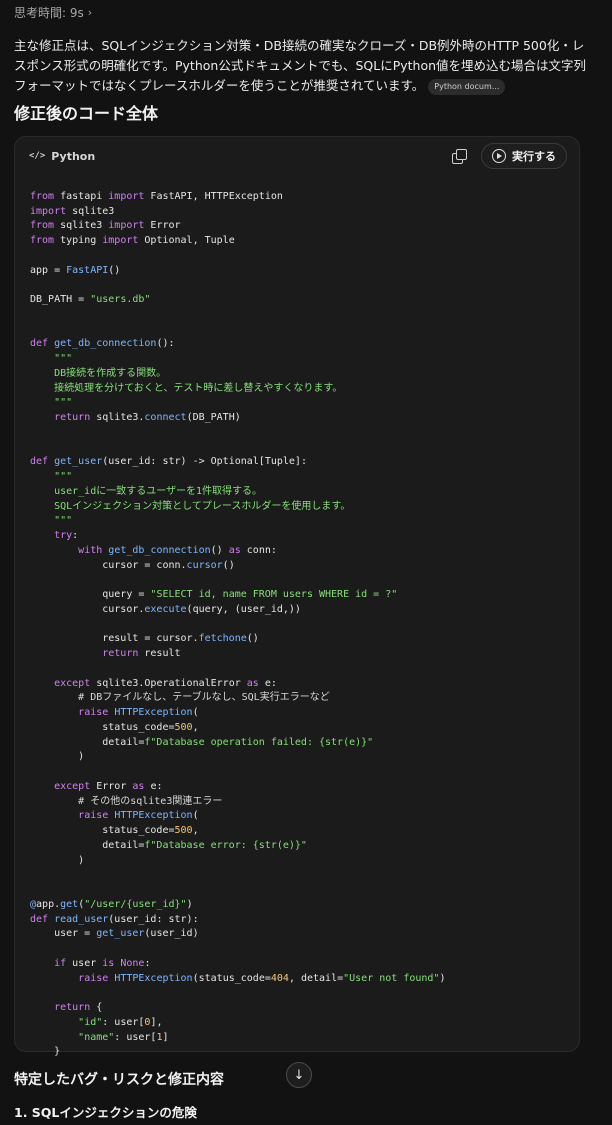 This screenshot has width=612, height=1125. What do you see at coordinates (86, 113) in the screenshot?
I see `section-heading: 修正後のコード全体` at bounding box center [86, 113].